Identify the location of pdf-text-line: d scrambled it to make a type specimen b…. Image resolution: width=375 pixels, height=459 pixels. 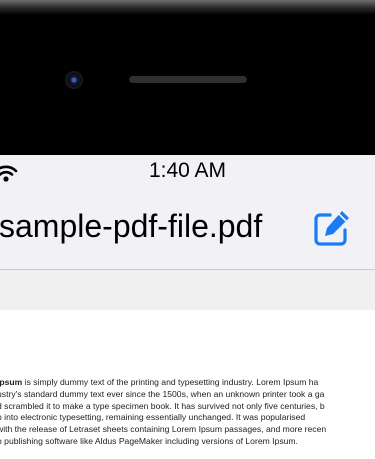
(162, 405).